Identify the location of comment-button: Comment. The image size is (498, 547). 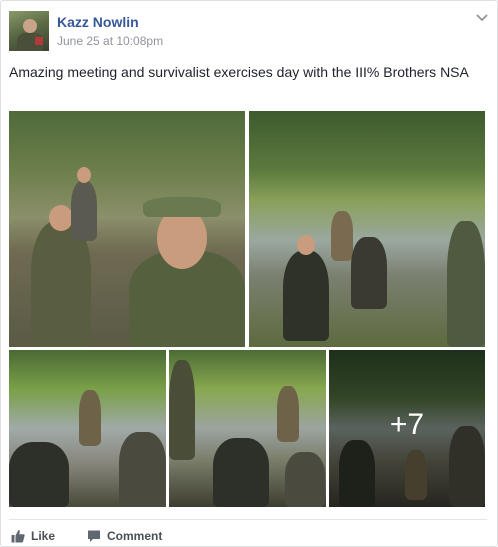
(124, 536).